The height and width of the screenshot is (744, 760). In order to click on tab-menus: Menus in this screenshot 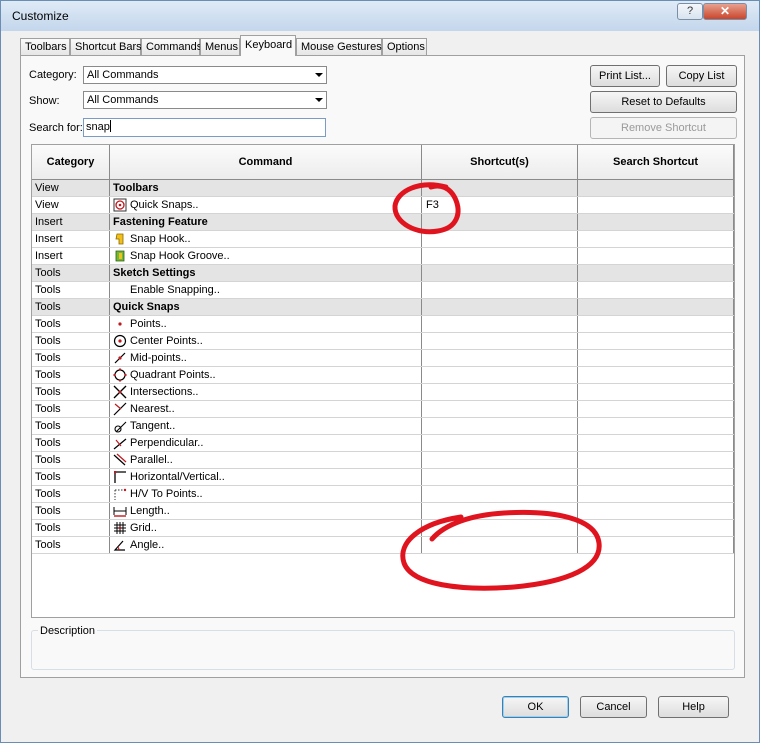, I will do `click(220, 46)`.